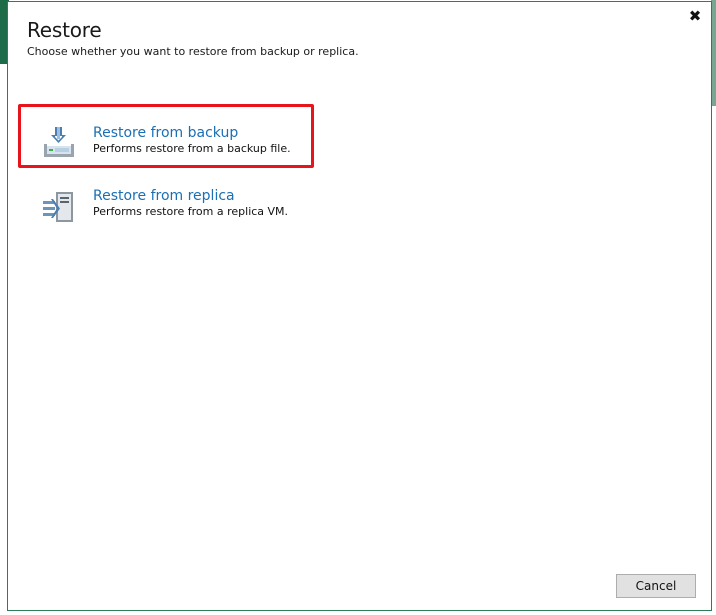  Describe the element at coordinates (59, 143) in the screenshot. I see `backup-download-icon` at that location.